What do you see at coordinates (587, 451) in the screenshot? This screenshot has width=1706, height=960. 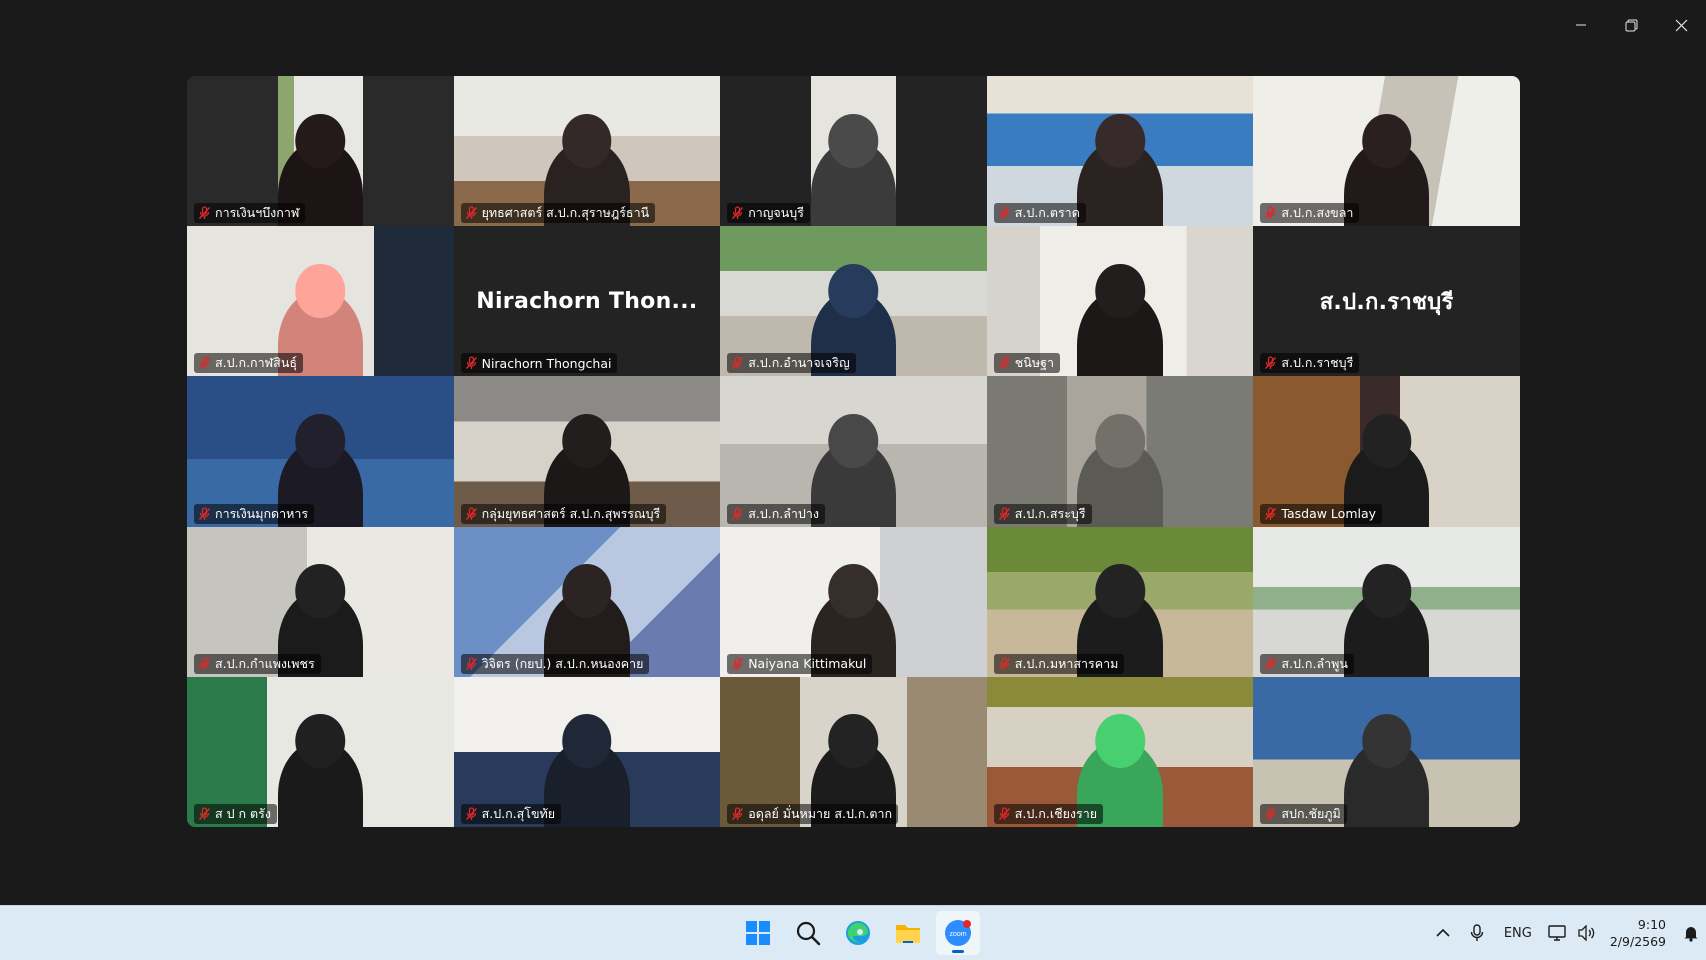 I see `participant-tile: กลุ่มยุทธศาสตร์ ส.ป.ก.สุพรรณบุรี` at bounding box center [587, 451].